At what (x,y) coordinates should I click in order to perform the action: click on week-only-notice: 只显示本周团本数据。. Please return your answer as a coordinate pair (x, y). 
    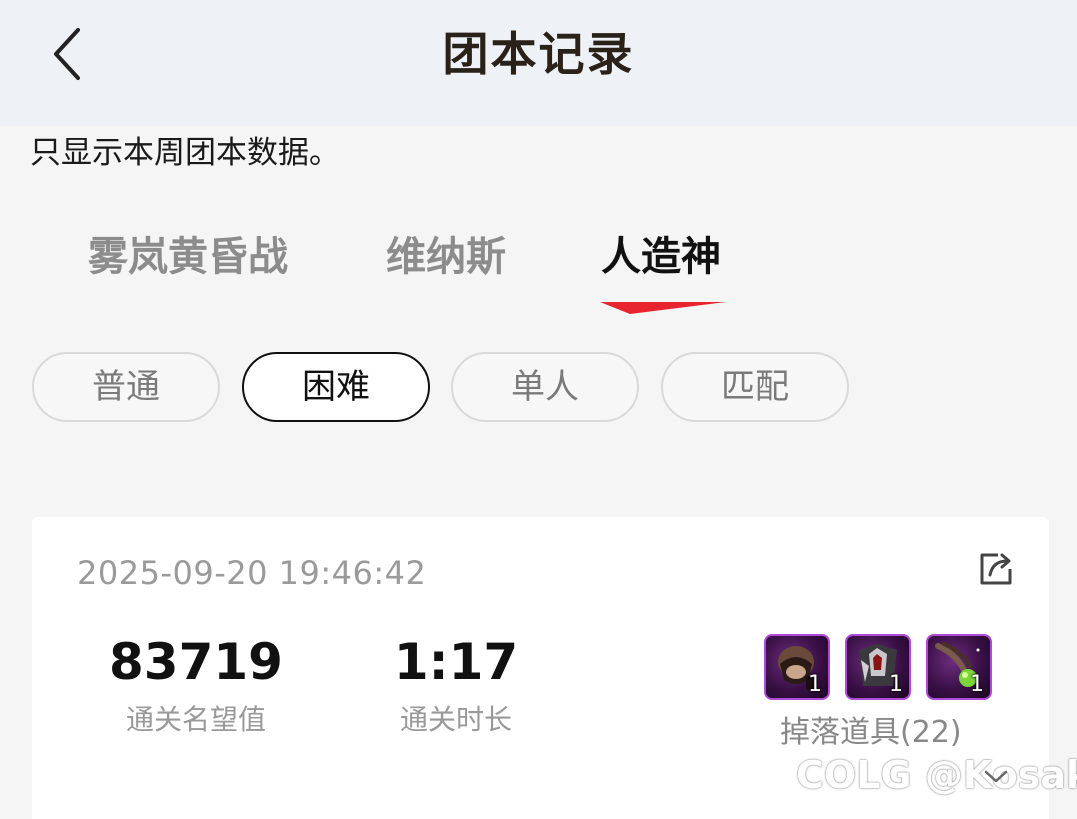
    Looking at the image, I should click on (185, 153).